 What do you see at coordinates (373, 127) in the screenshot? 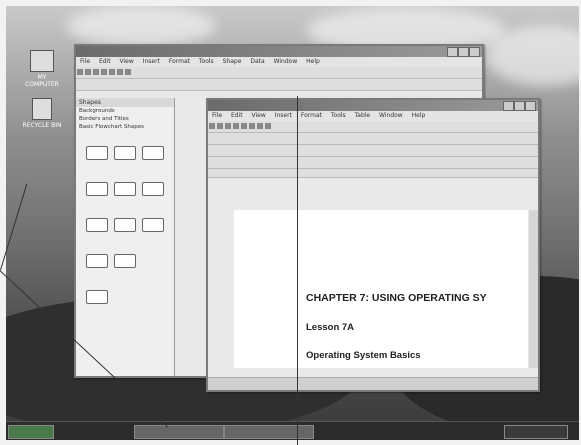
I see `front-toolbar` at bounding box center [373, 127].